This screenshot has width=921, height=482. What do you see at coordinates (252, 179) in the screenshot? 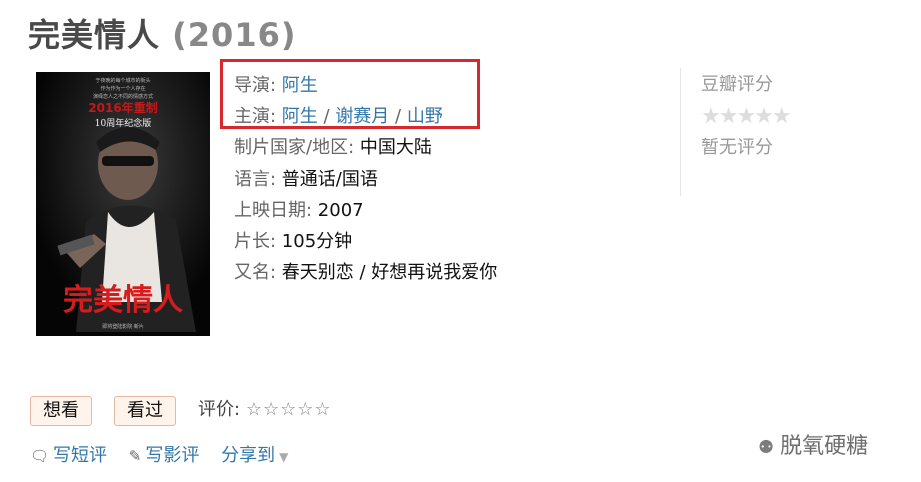
I see `language-label: 语言` at bounding box center [252, 179].